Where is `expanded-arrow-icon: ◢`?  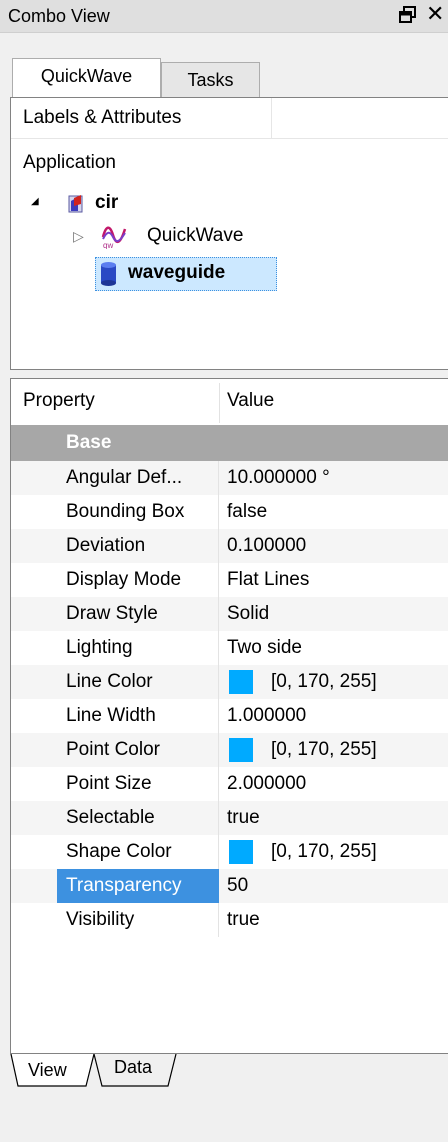 expanded-arrow-icon: ◢ is located at coordinates (35, 201).